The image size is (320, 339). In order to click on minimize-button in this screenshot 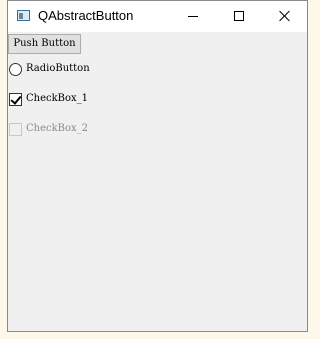, I will do `click(193, 16)`.